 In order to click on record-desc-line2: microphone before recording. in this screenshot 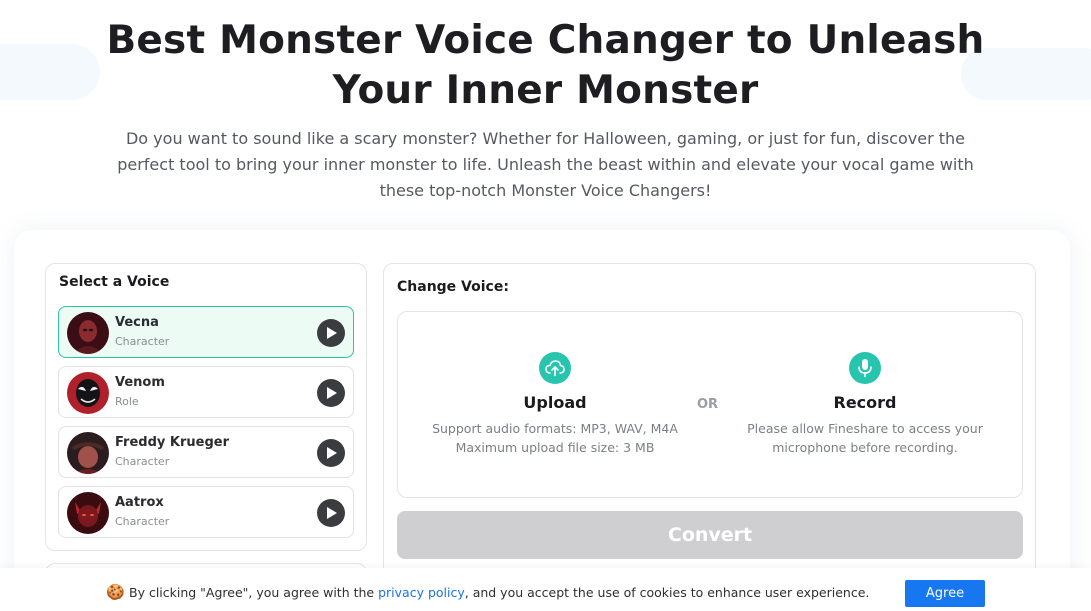, I will do `click(865, 447)`.